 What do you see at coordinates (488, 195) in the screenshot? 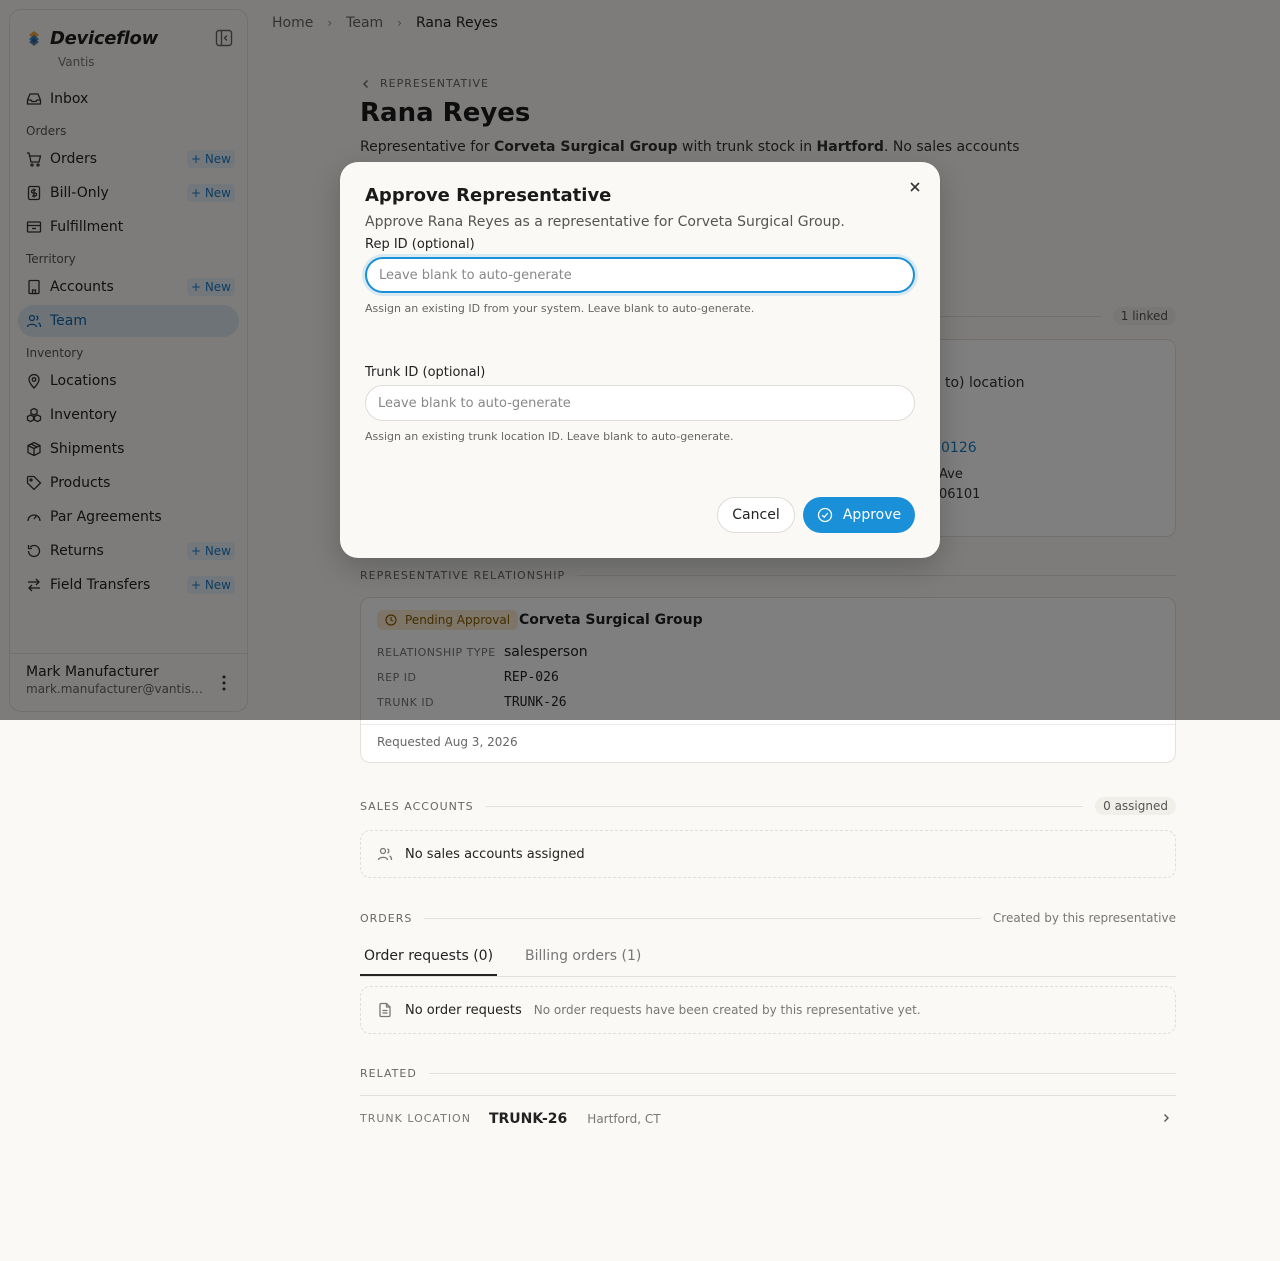
I see `dialog-title: Approve Representative` at bounding box center [488, 195].